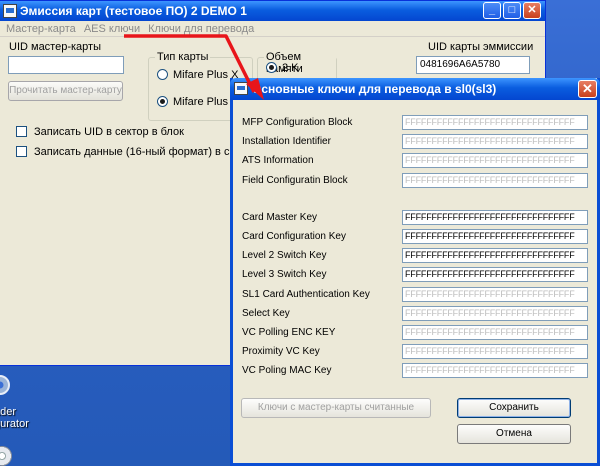 The width and height of the screenshot is (600, 466). I want to click on label-select-key: Select Key, so click(266, 313).